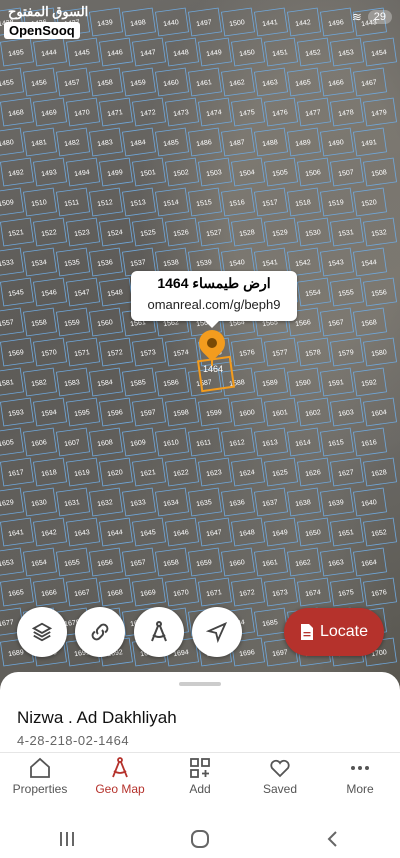  Describe the element at coordinates (214, 53) in the screenshot. I see `parcel-number: 1449` at that location.